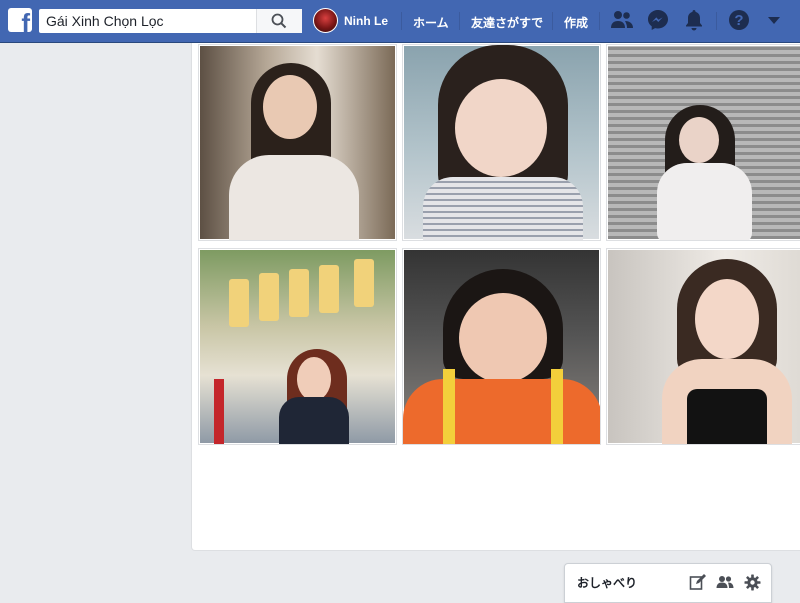 Image resolution: width=800 pixels, height=603 pixels. What do you see at coordinates (366, 21) in the screenshot?
I see `profile-name: Ninh Le` at bounding box center [366, 21].